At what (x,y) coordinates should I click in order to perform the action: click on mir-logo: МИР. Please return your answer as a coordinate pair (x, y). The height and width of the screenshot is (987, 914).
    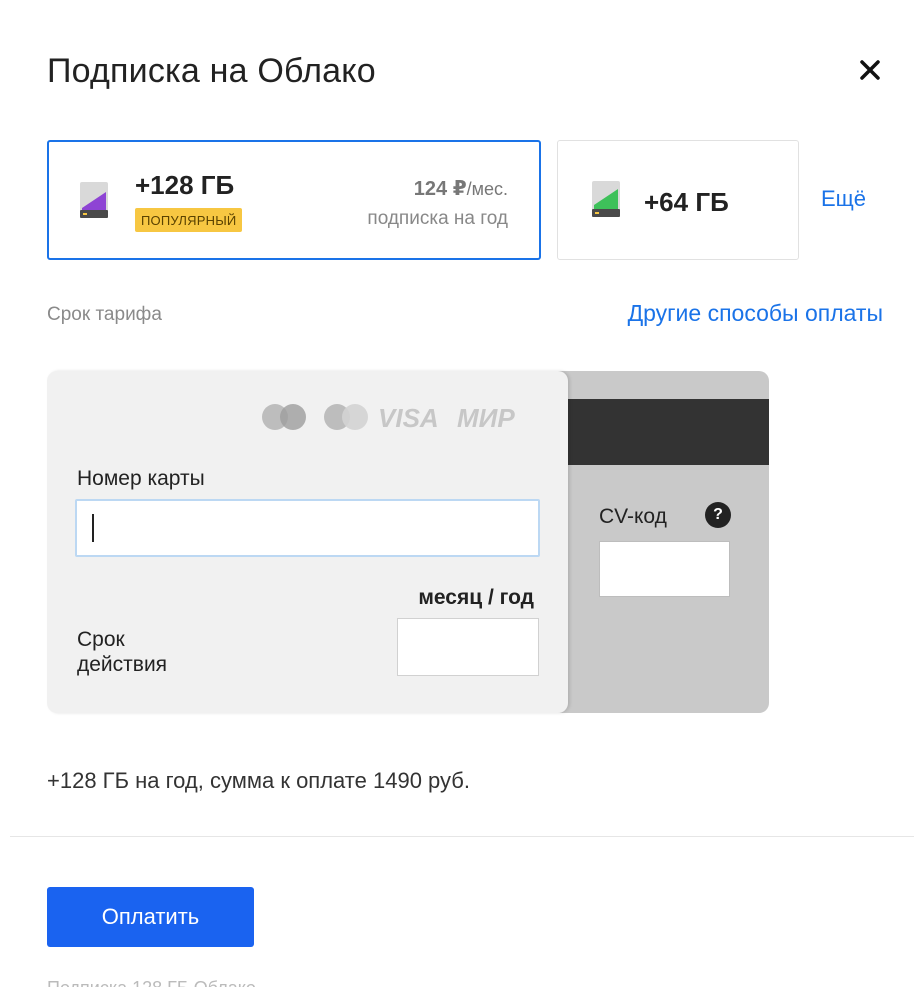
    Looking at the image, I should click on (486, 418).